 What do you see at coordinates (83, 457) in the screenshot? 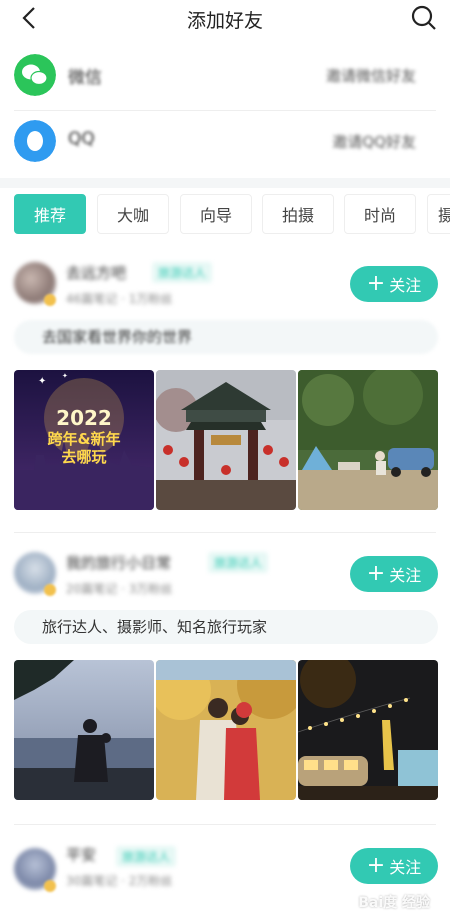
I see `photo-caption-line3: 去哪玩` at bounding box center [83, 457].